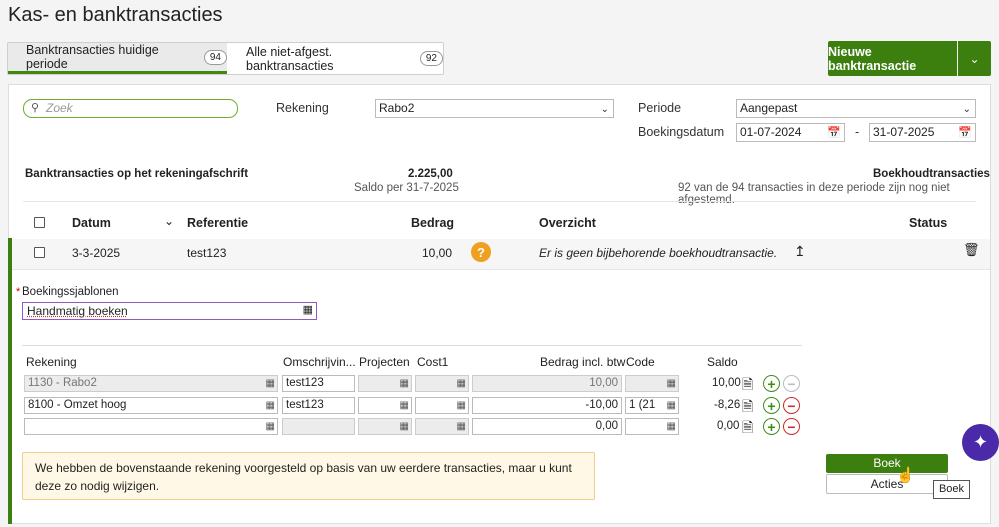  I want to click on template-input: Handmatig boeken ▦, so click(169, 311).